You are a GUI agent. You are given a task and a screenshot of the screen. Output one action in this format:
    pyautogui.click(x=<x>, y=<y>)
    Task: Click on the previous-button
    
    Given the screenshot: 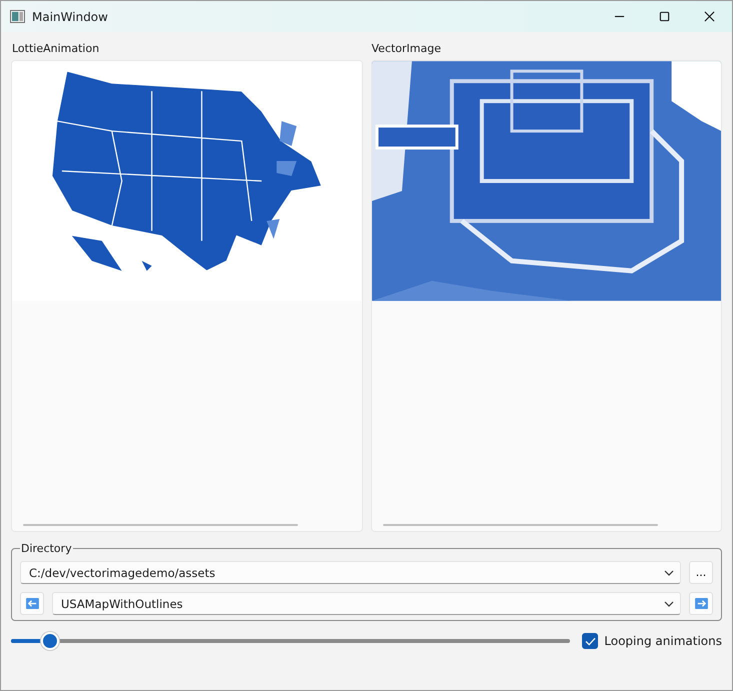 What is the action you would take?
    pyautogui.click(x=32, y=603)
    